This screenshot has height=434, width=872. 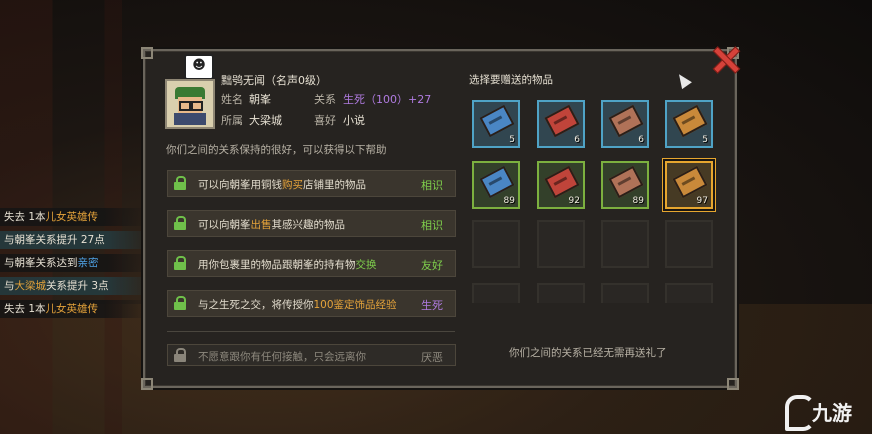 What do you see at coordinates (311, 303) in the screenshot?
I see `help-option-teach: 与之生死之交，将传授你100鉴定饰品经验 生死` at bounding box center [311, 303].